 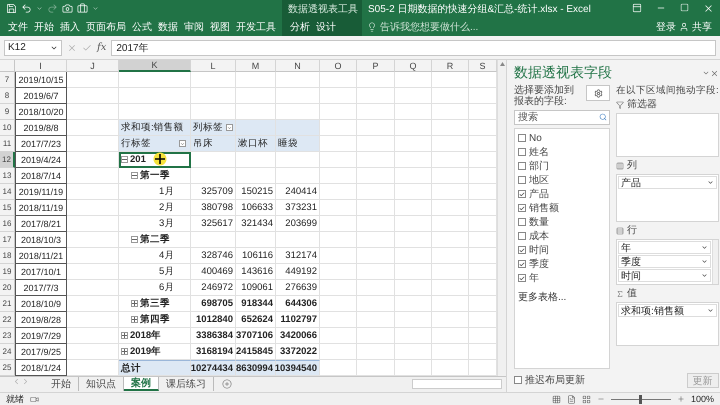 What do you see at coordinates (168, 27) in the screenshot?
I see `ribbon-tab: 数据` at bounding box center [168, 27].